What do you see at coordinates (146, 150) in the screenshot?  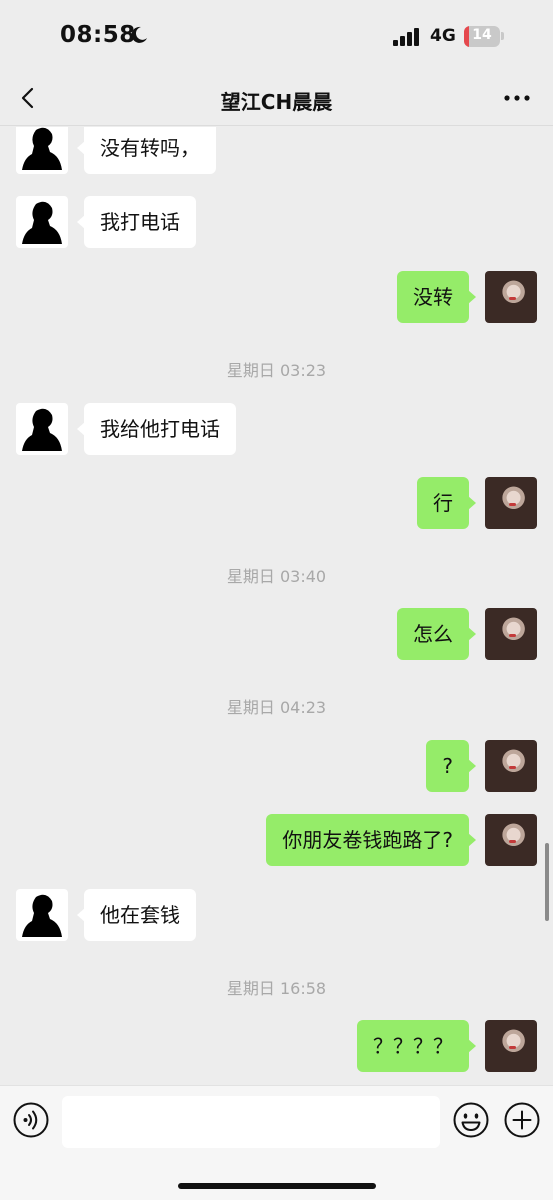 I see `message-bubble: 没有转吗，` at bounding box center [146, 150].